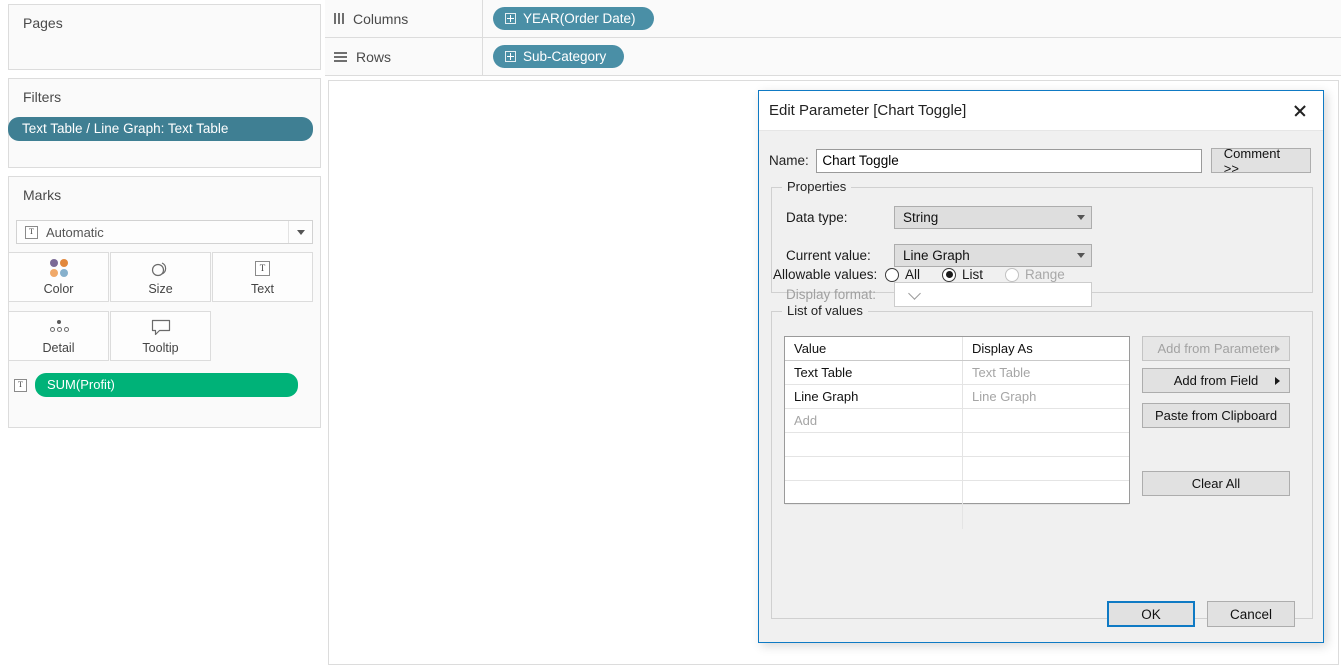  I want to click on name-row: Name: Comment >>, so click(1040, 161).